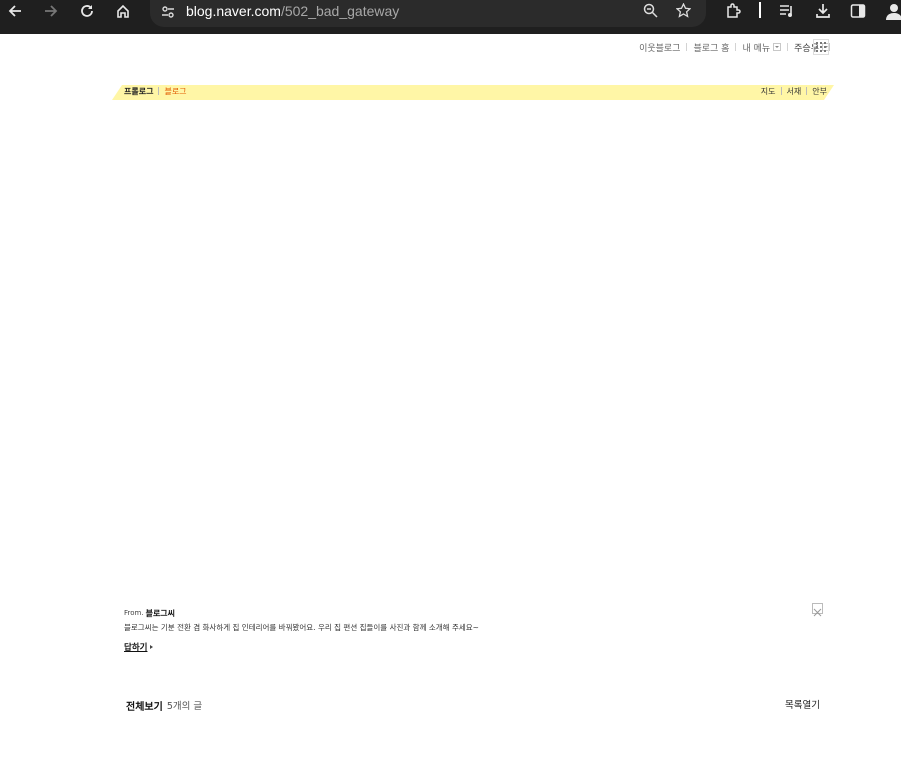 The image size is (901, 767). I want to click on blog-menu-left: 프롤로그 블로그, so click(155, 91).